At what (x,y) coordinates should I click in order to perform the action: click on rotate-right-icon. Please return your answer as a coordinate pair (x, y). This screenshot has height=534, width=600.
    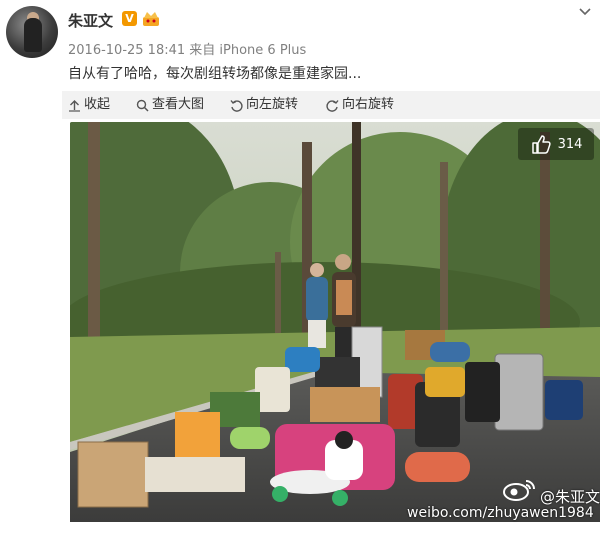
    Looking at the image, I should click on (332, 105).